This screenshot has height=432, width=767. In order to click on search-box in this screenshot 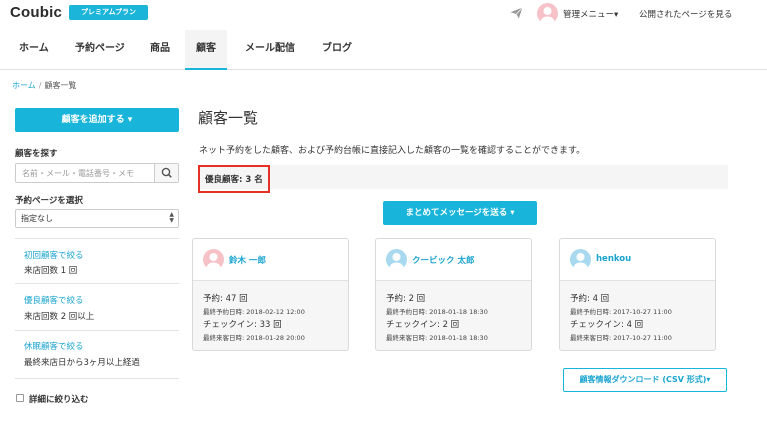, I will do `click(97, 173)`.